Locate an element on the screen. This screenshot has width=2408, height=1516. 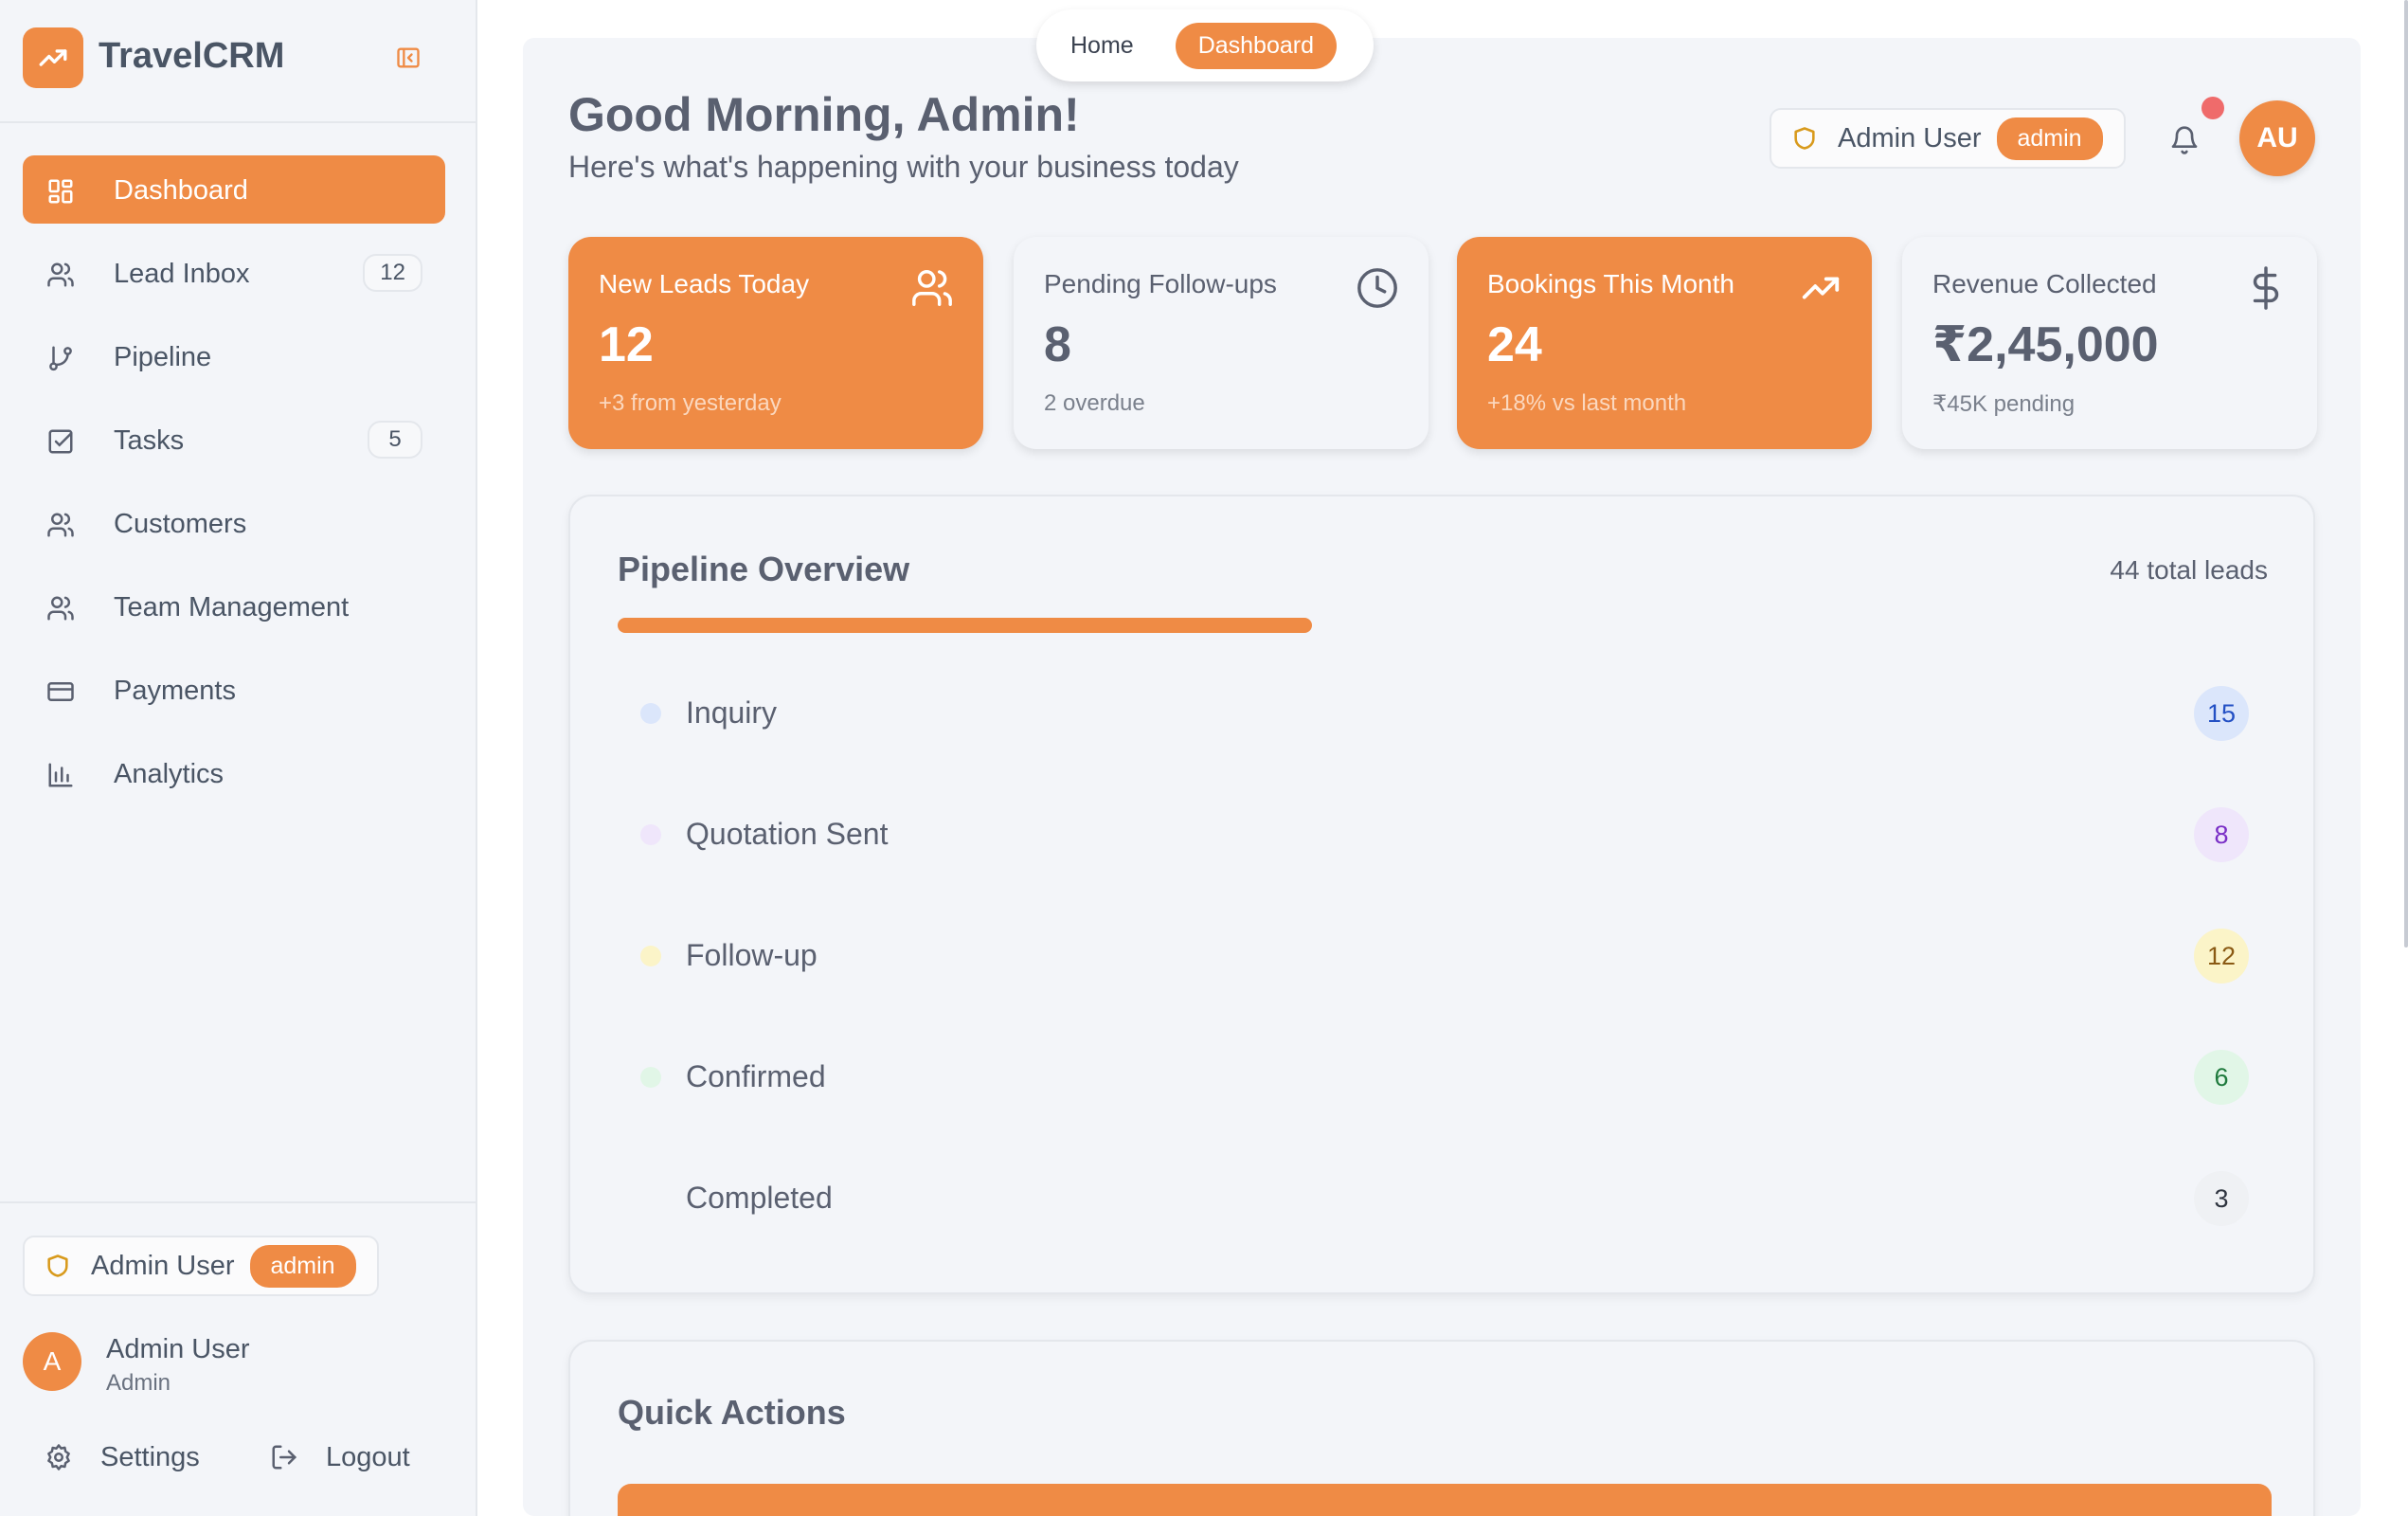
count-badge: 5 is located at coordinates (395, 440).